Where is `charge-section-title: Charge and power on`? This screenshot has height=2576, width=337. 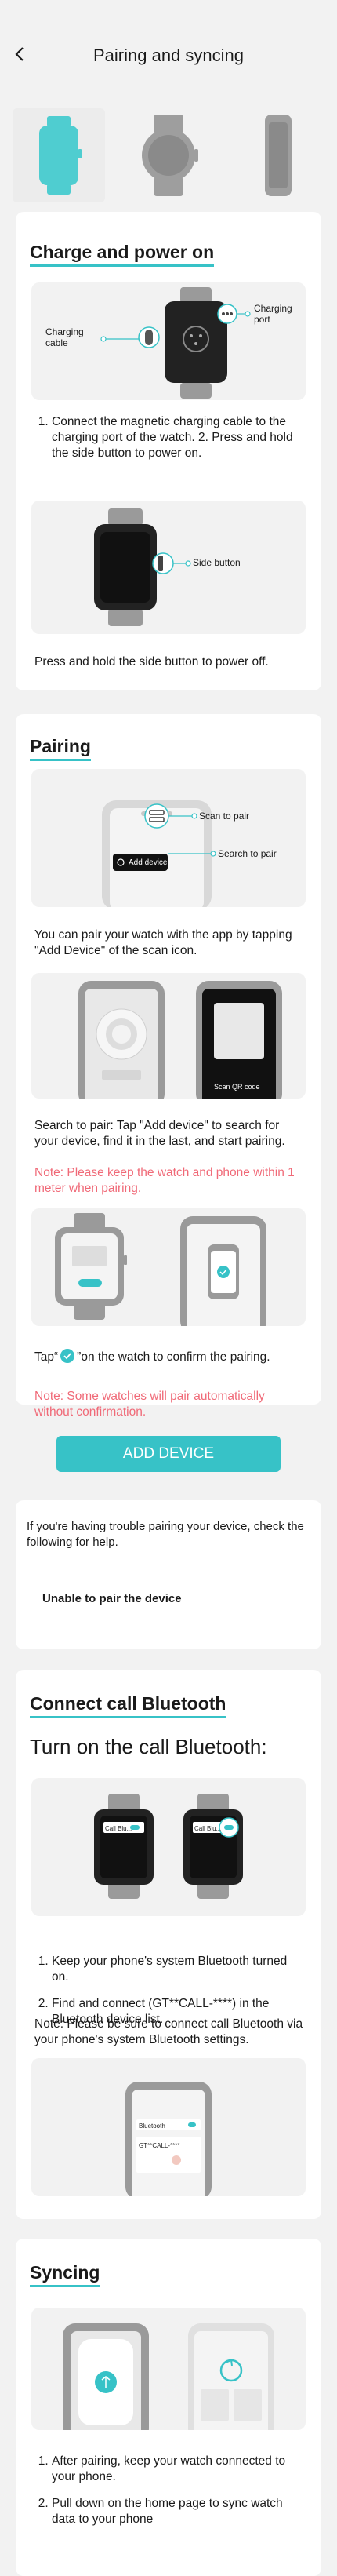
charge-section-title: Charge and power on is located at coordinates (123, 254).